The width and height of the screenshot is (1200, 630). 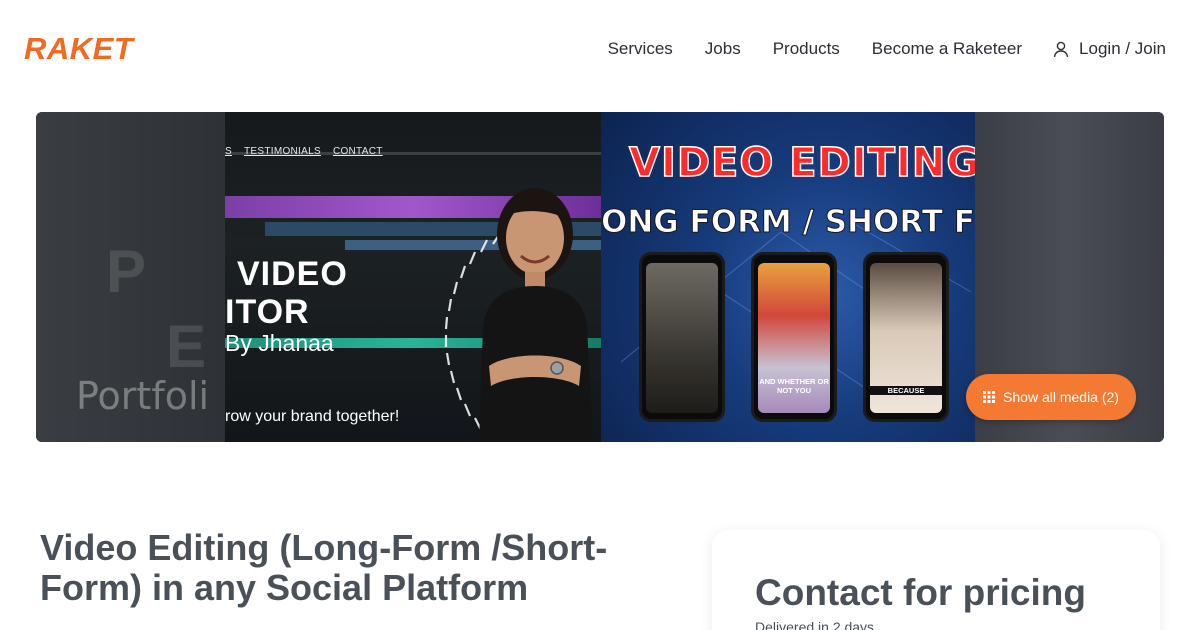 I want to click on raket-logo: RAKET, so click(x=78, y=49).